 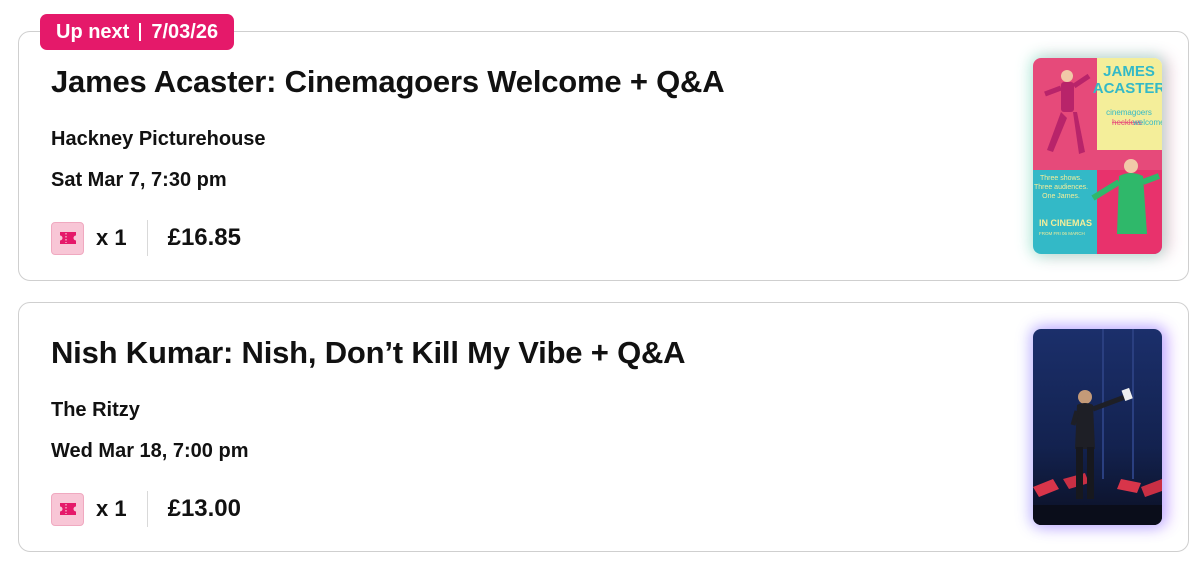 I want to click on event-poster, so click(x=1097, y=427).